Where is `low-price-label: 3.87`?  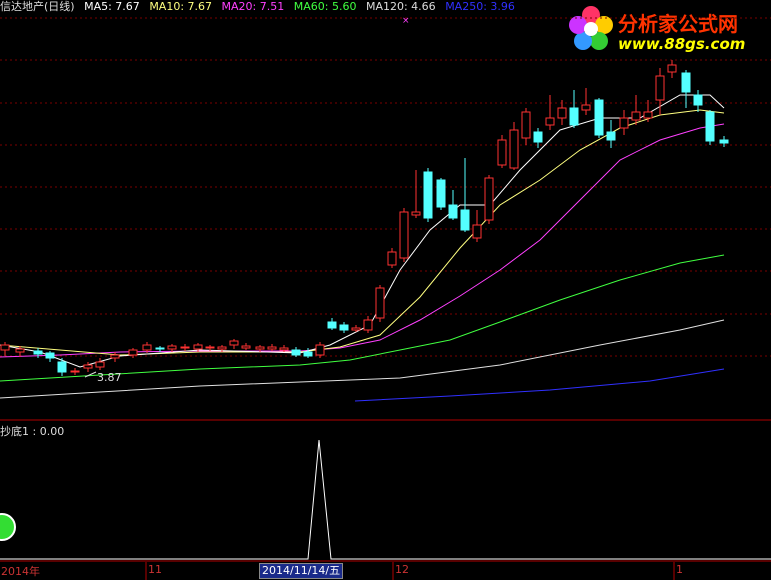 low-price-label: 3.87 is located at coordinates (109, 377).